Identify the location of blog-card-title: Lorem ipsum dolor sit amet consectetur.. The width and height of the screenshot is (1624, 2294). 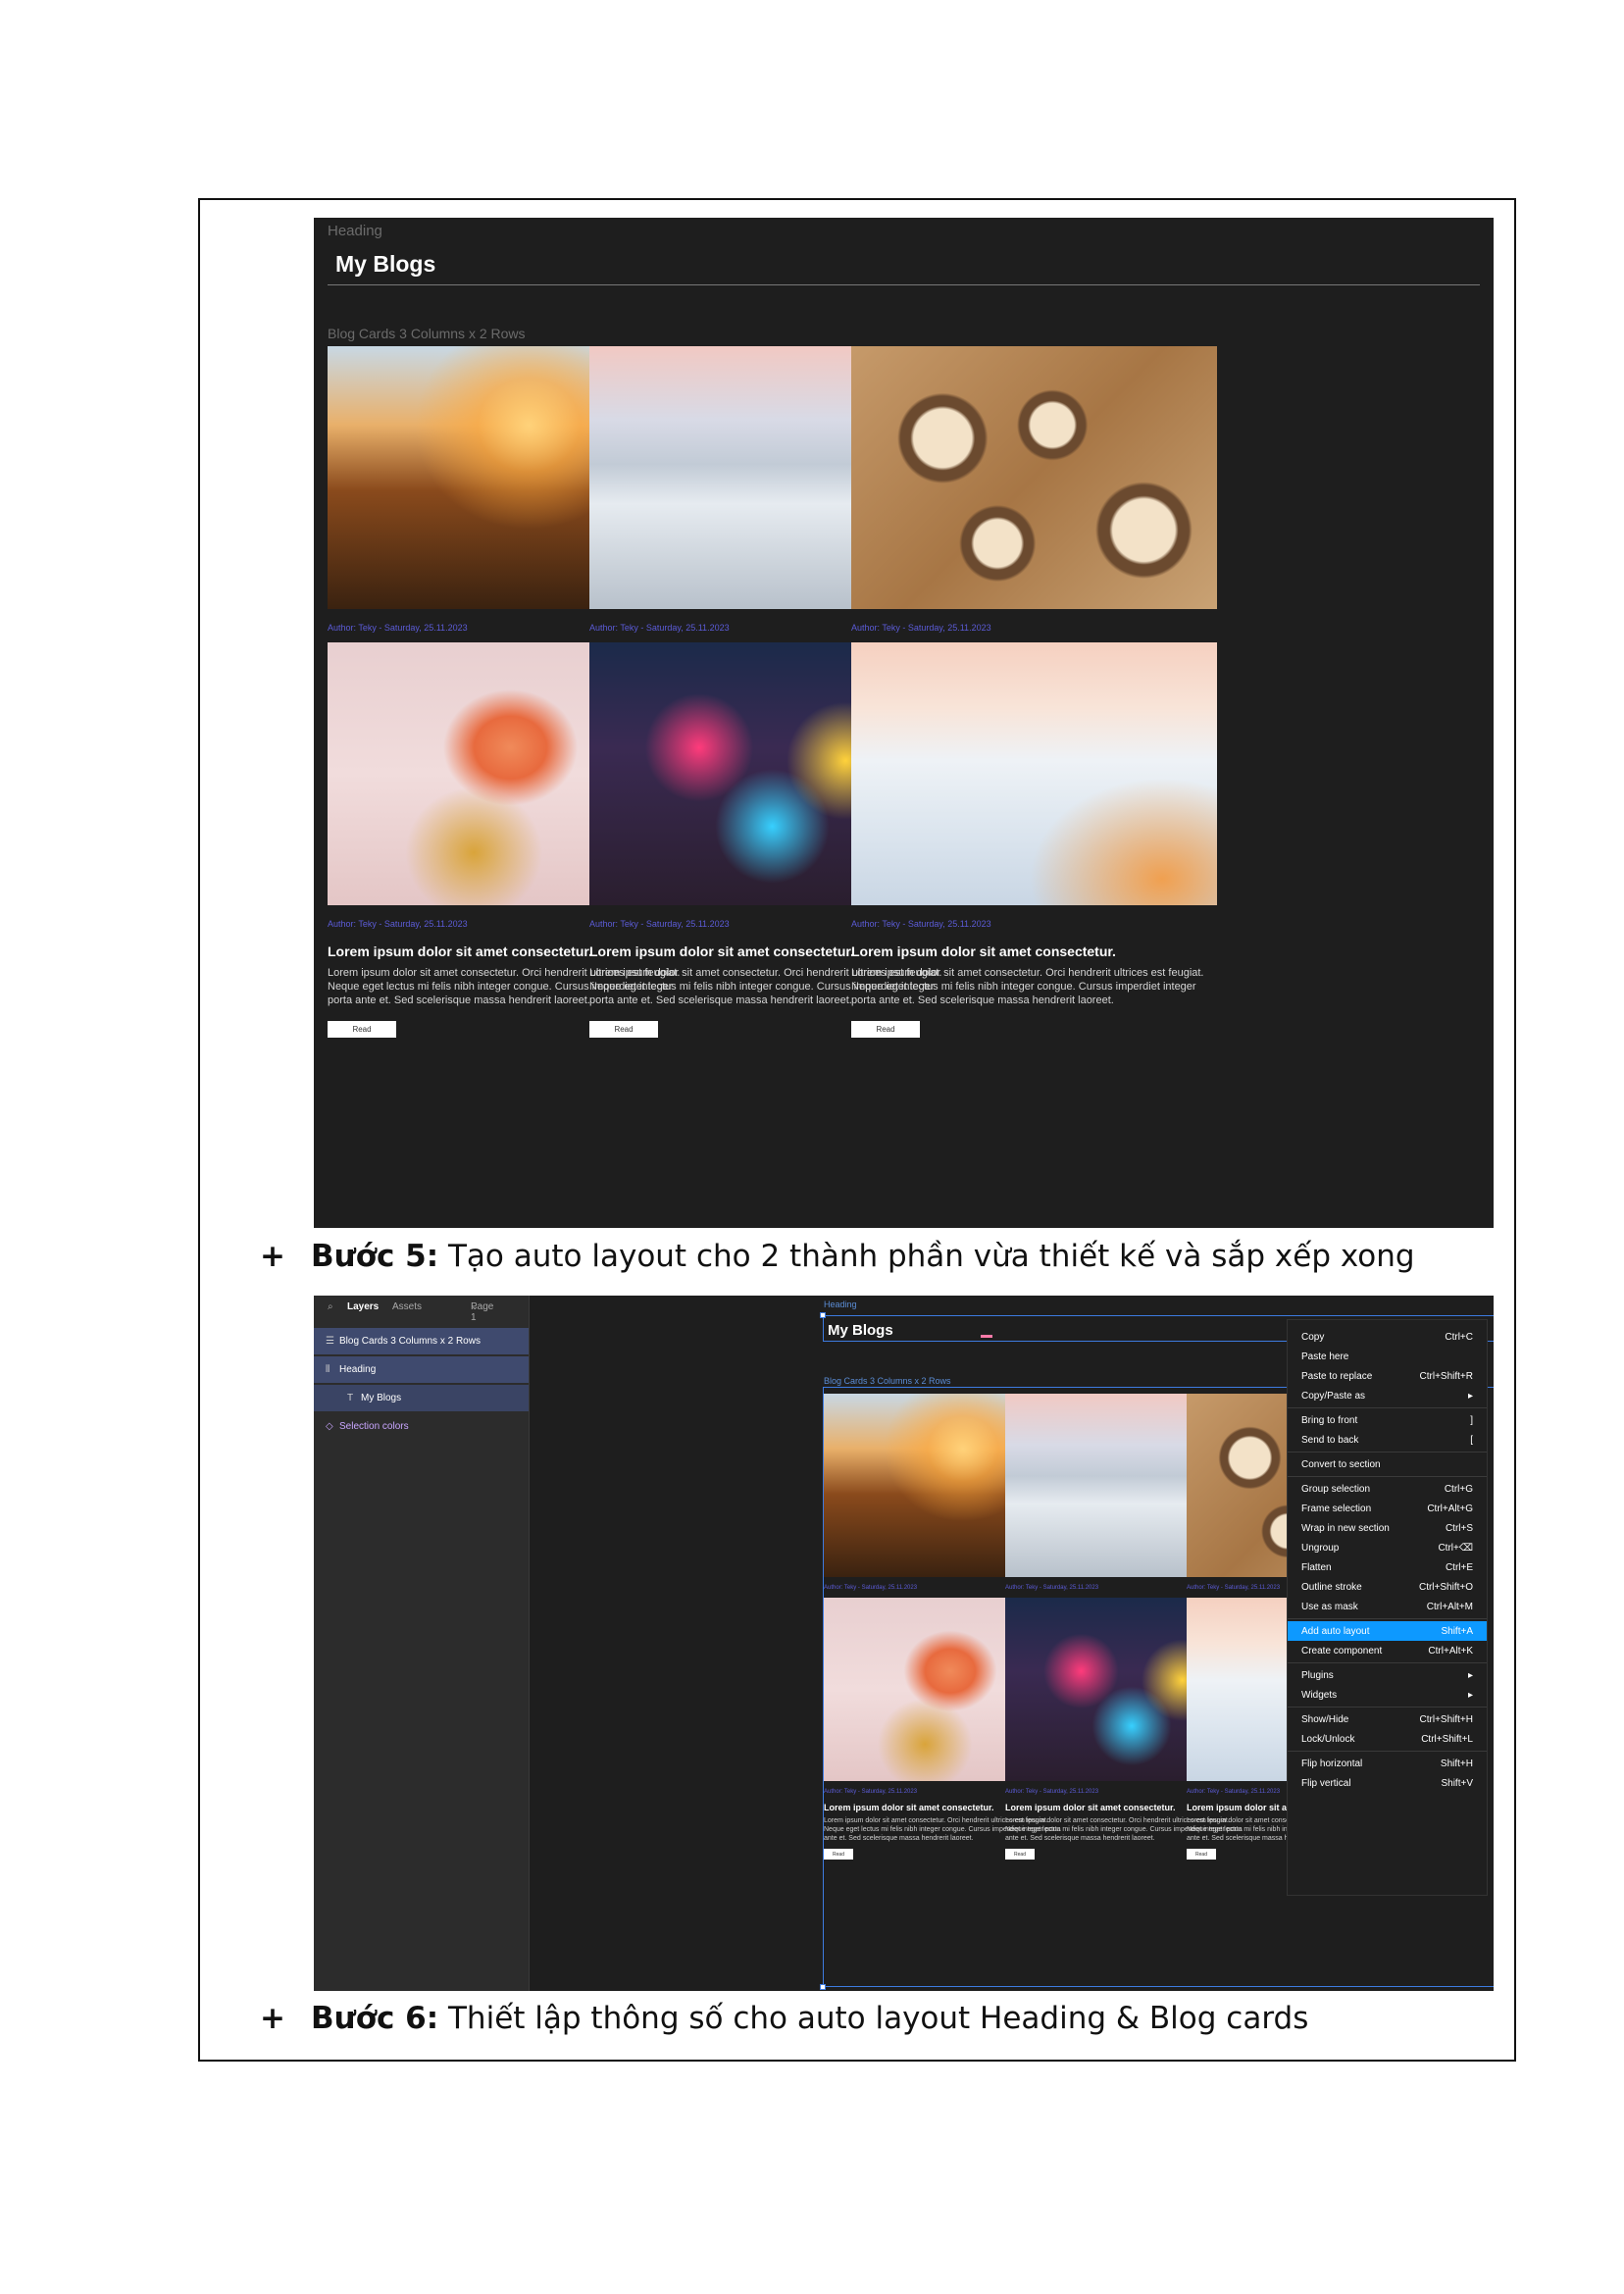
(983, 951).